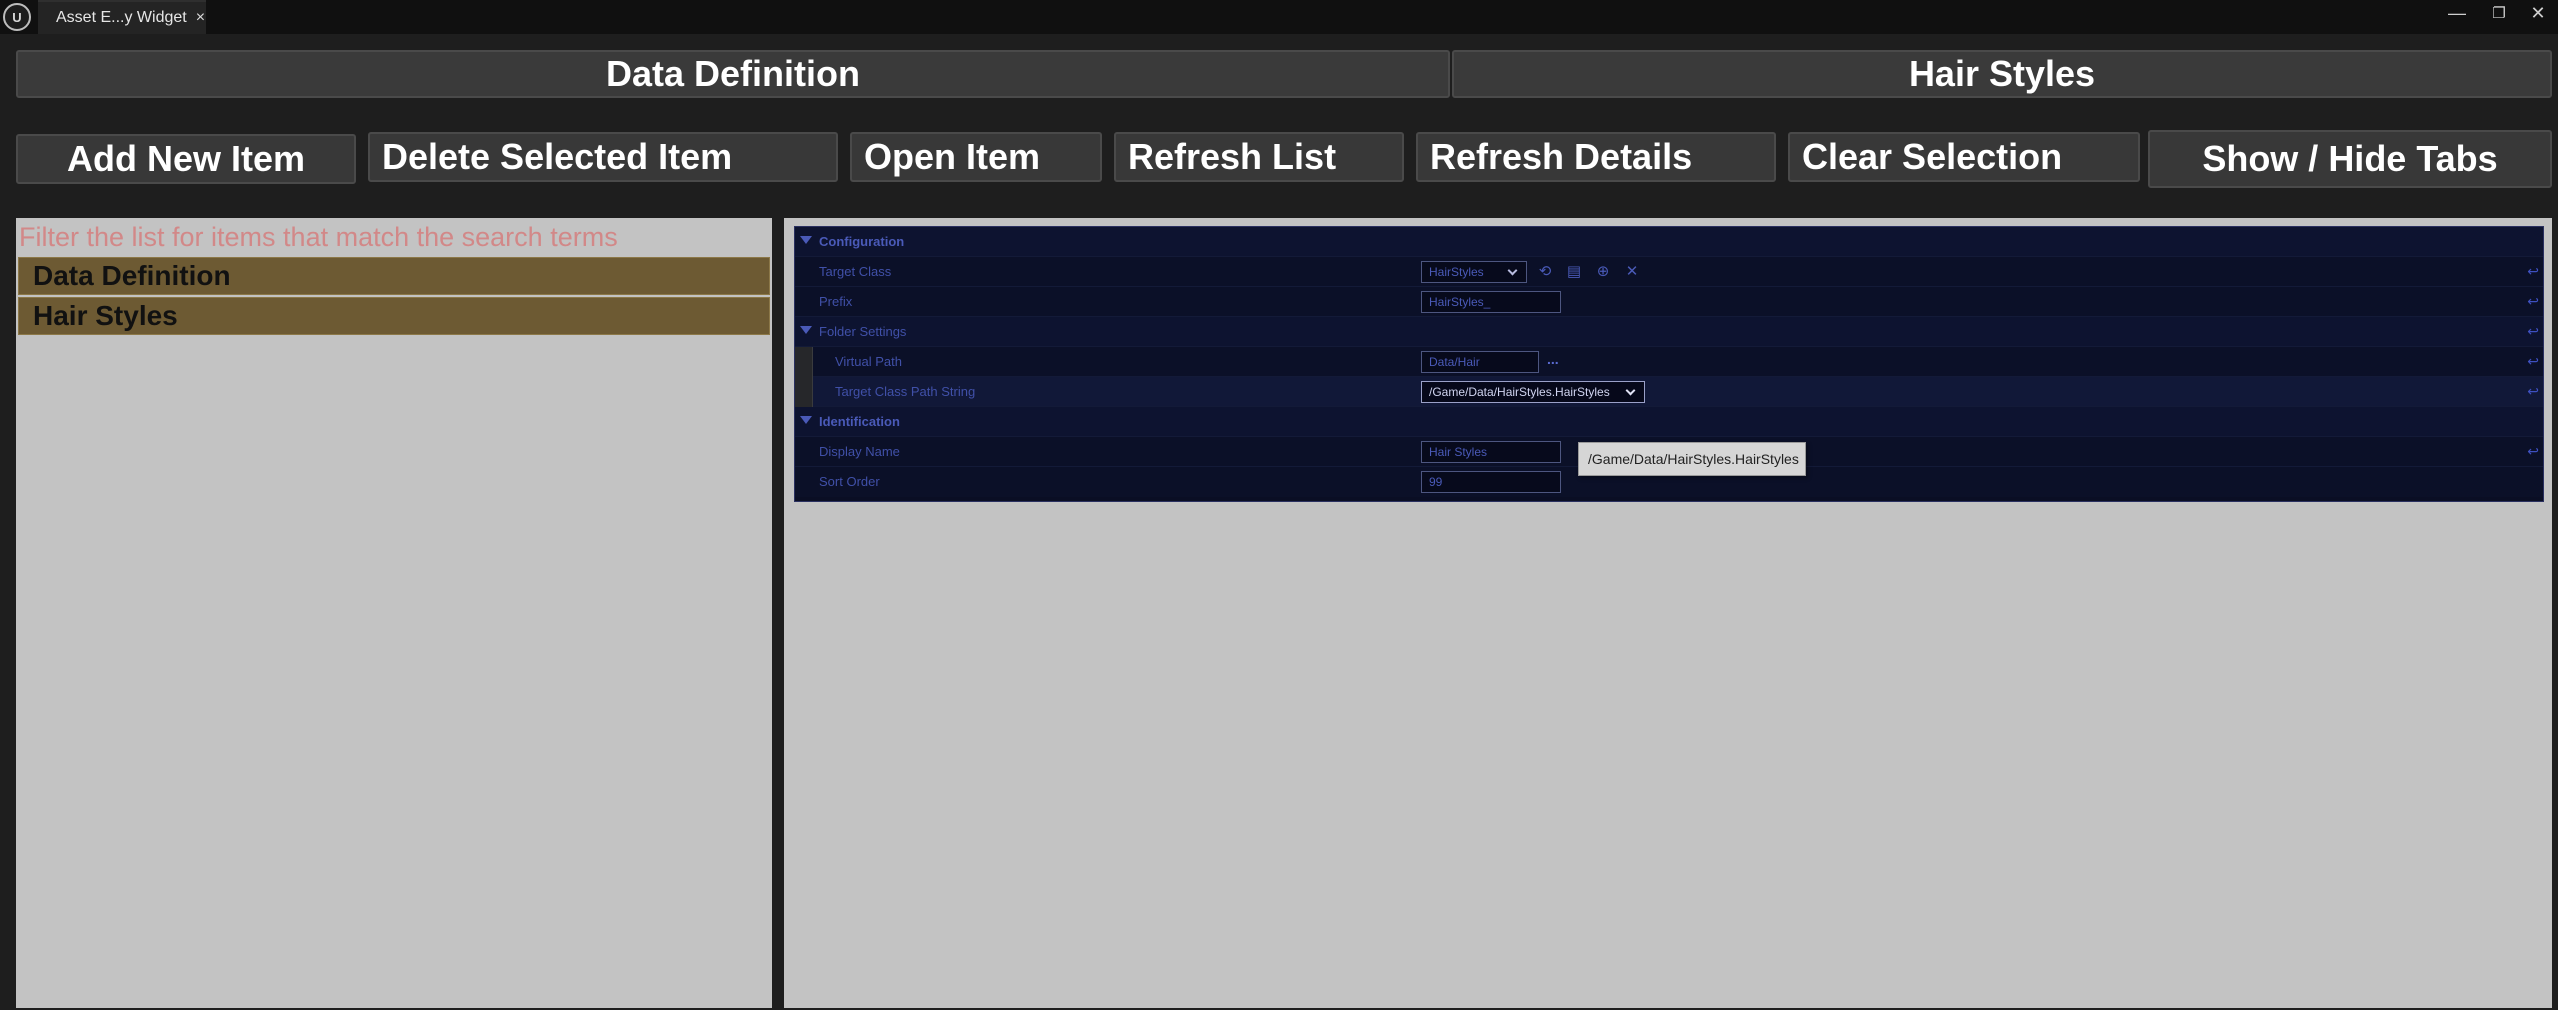  What do you see at coordinates (976, 157) in the screenshot?
I see `open-item-button: Open Item` at bounding box center [976, 157].